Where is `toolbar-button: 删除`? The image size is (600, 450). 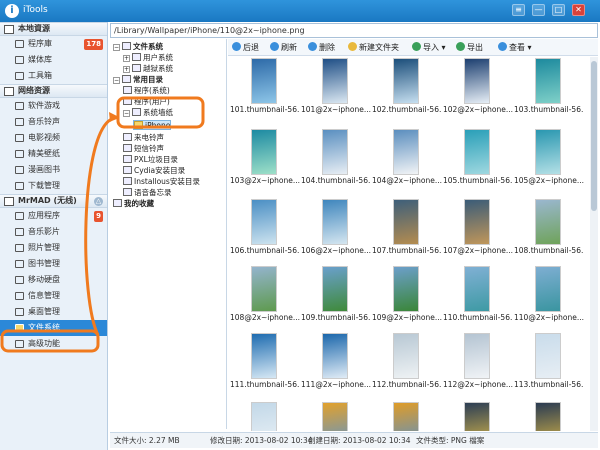
toolbar-button: 删除 is located at coordinates (321, 47).